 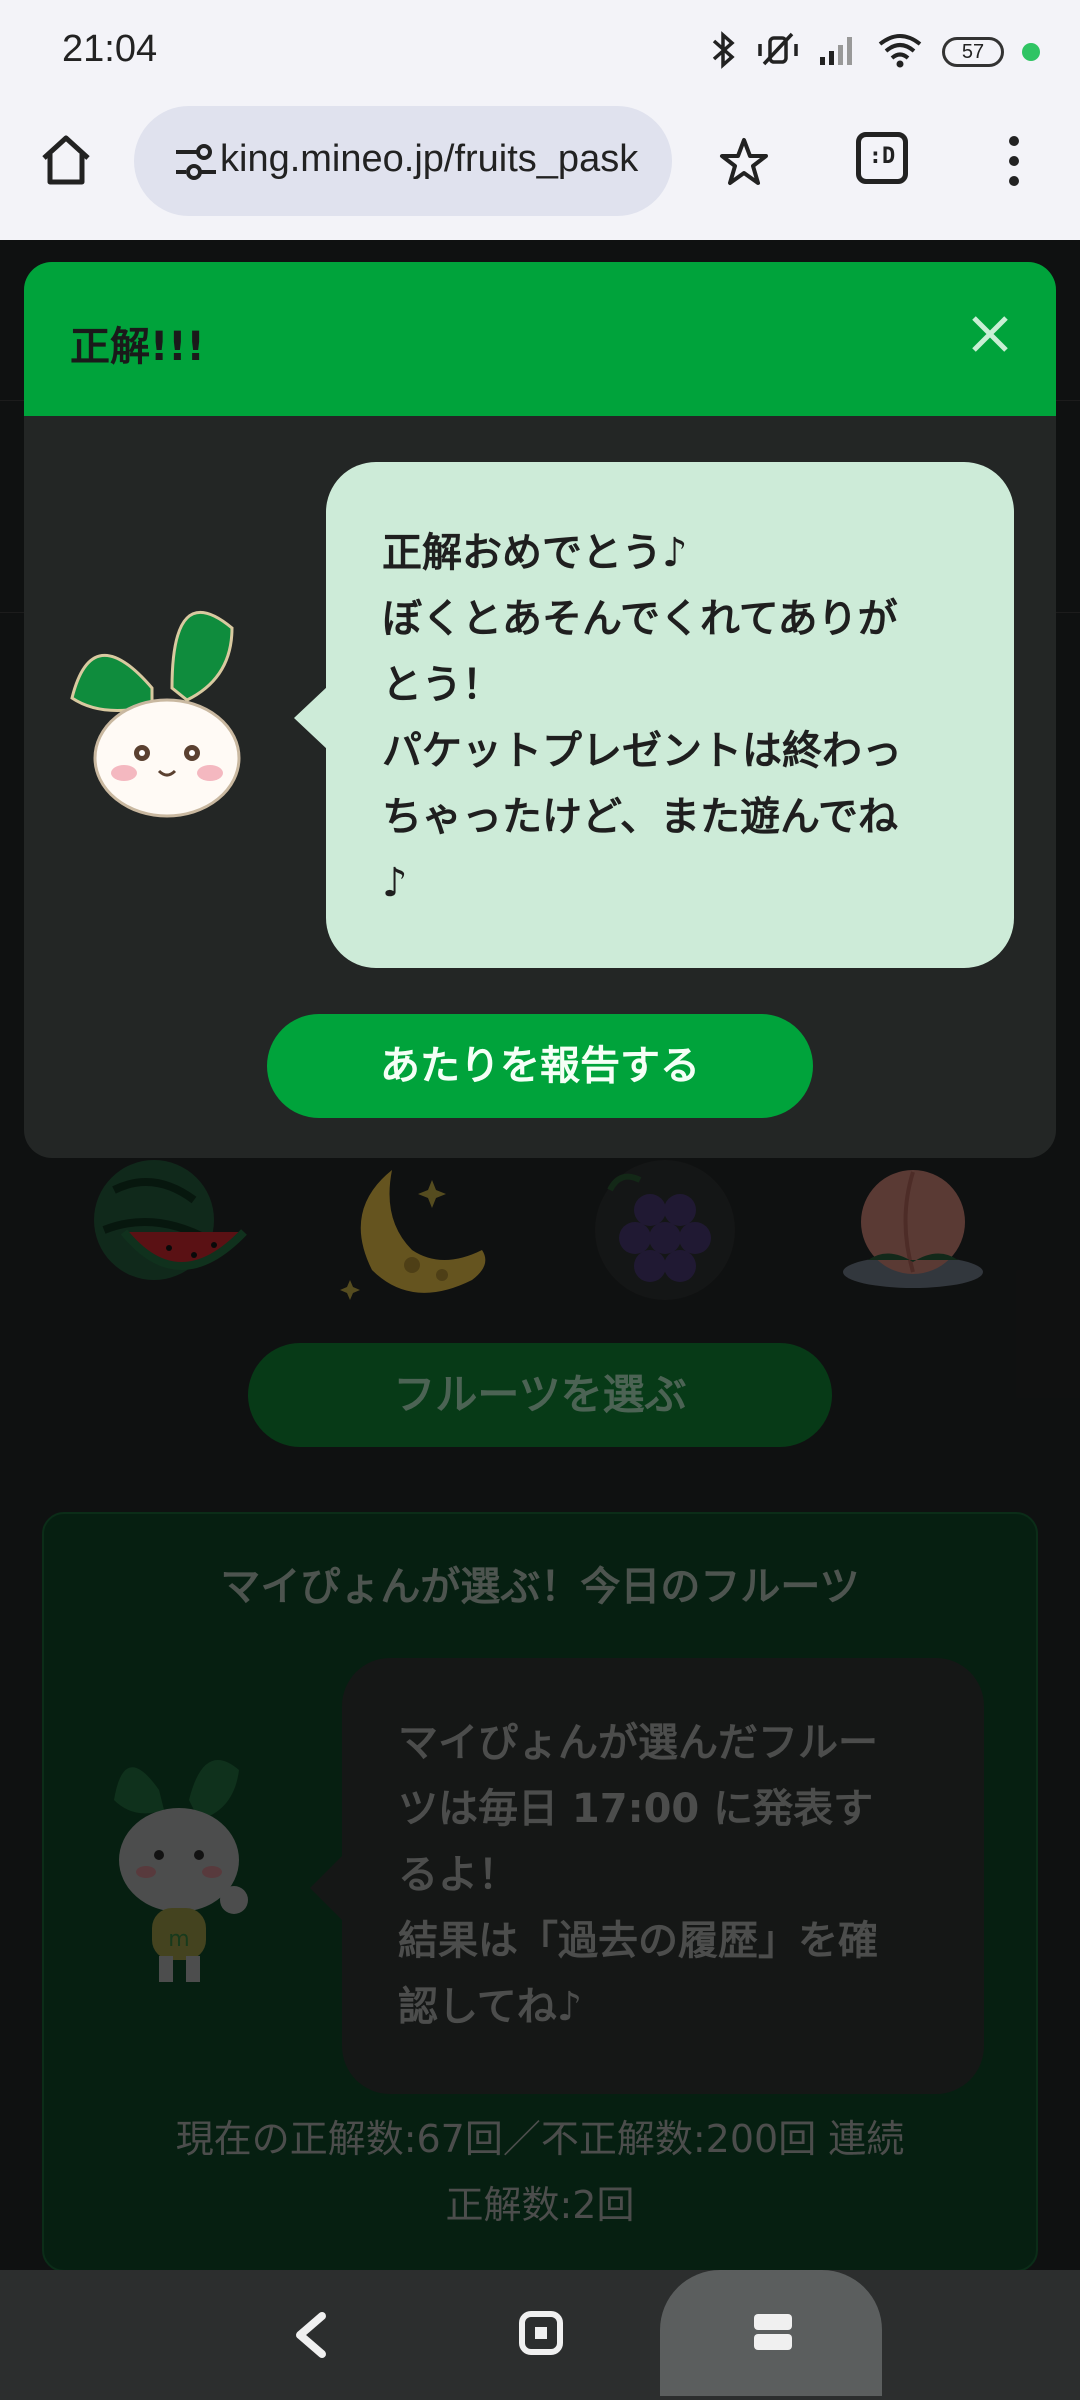 I want to click on modal-title: 正解!!!, so click(x=137, y=347).